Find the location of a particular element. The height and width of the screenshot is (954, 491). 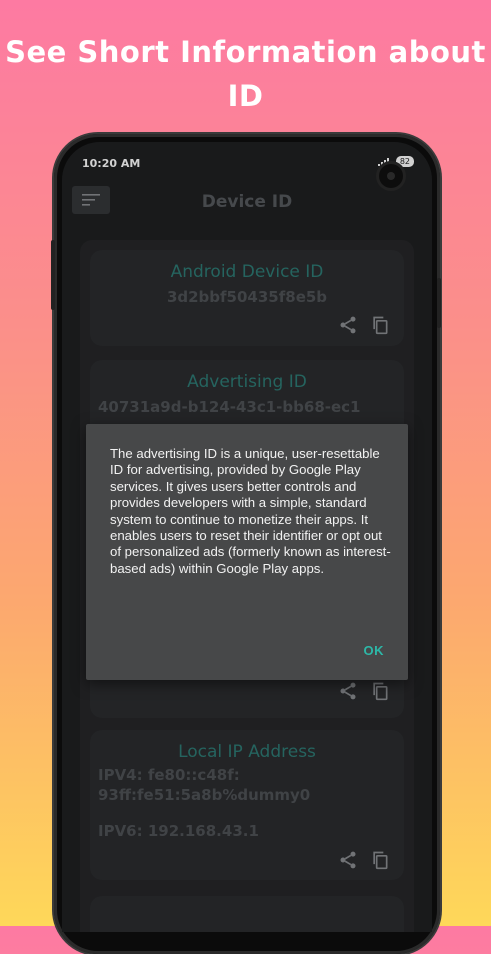

promo-title: See Short Information about ID is located at coordinates (245, 74).